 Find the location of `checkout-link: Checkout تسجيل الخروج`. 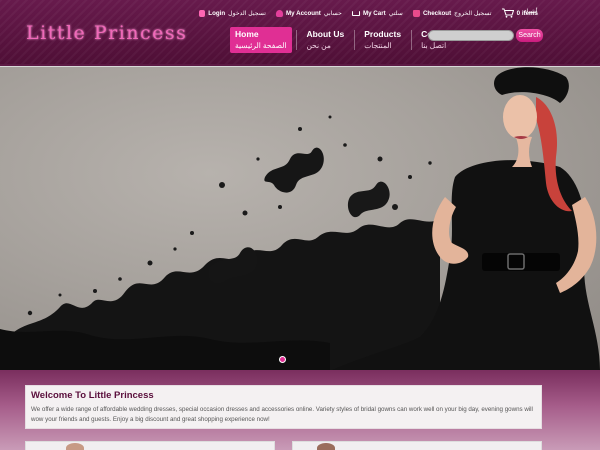

checkout-link: Checkout تسجيل الخروج is located at coordinates (452, 13).